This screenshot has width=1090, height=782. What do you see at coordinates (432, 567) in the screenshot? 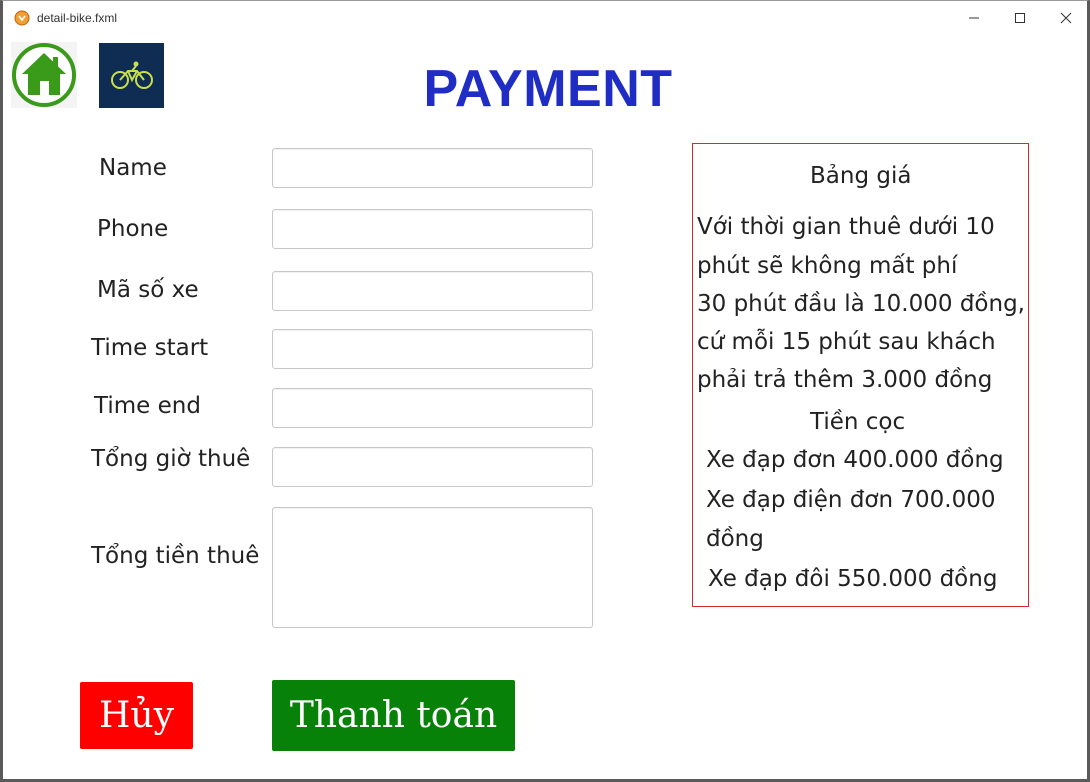
I see `total-cost-field` at bounding box center [432, 567].